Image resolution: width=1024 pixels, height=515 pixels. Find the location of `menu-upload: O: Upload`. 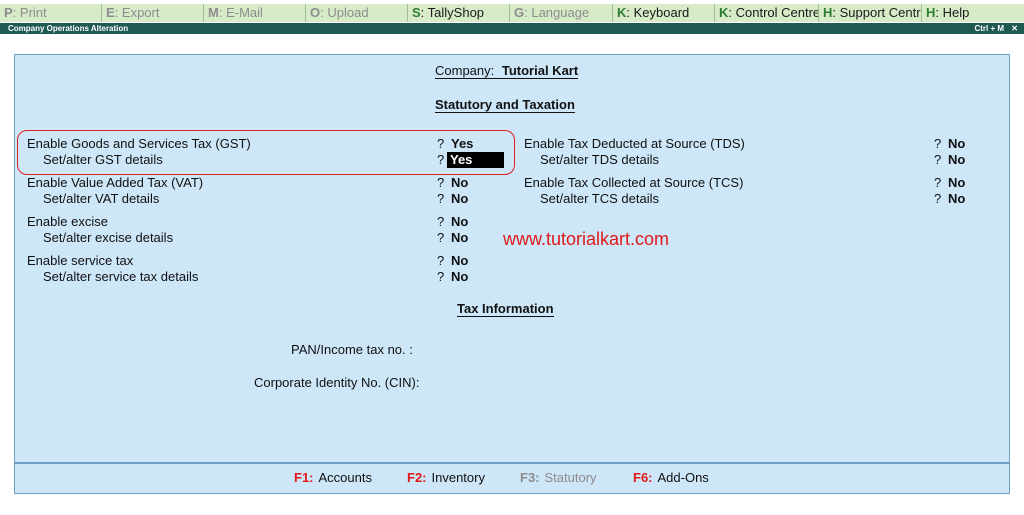

menu-upload: O: Upload is located at coordinates (357, 13).